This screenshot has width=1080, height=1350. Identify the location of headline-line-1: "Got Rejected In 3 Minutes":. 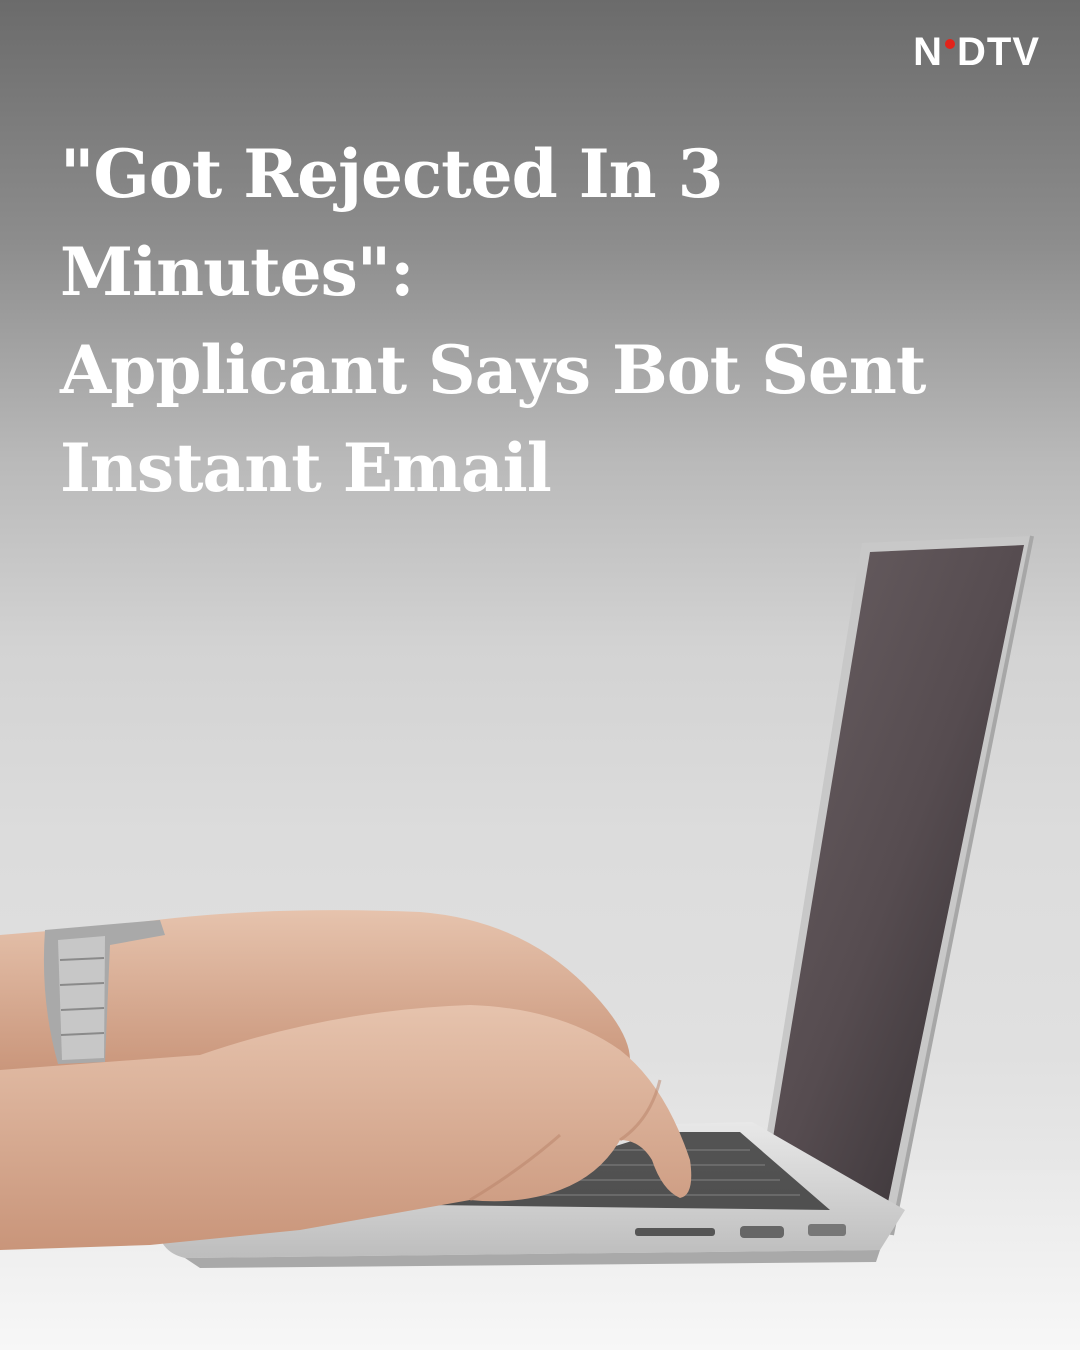
(391, 223).